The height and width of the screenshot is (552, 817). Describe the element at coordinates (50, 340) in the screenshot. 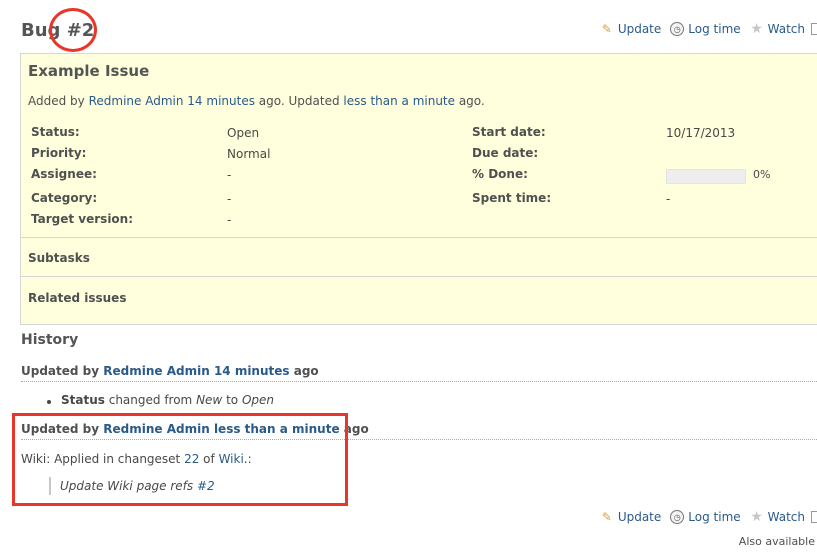

I see `history-heading: History` at that location.